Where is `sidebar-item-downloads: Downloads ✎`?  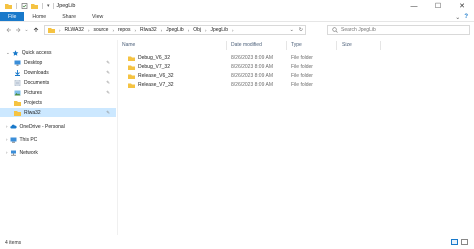 sidebar-item-downloads: Downloads ✎ is located at coordinates (58, 72).